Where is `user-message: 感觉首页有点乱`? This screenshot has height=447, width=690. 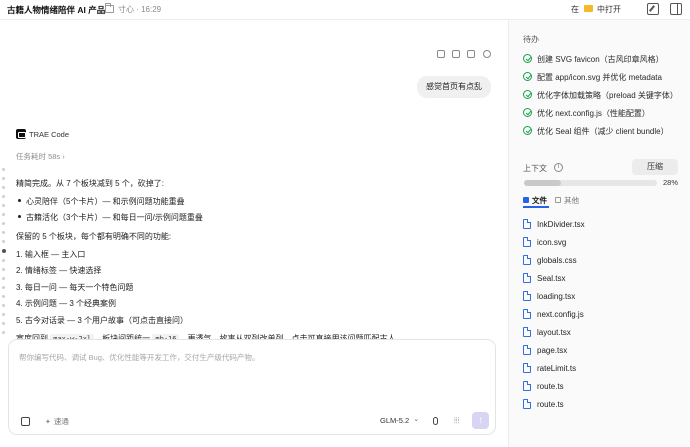
user-message: 感觉首页有点乱 is located at coordinates (454, 87).